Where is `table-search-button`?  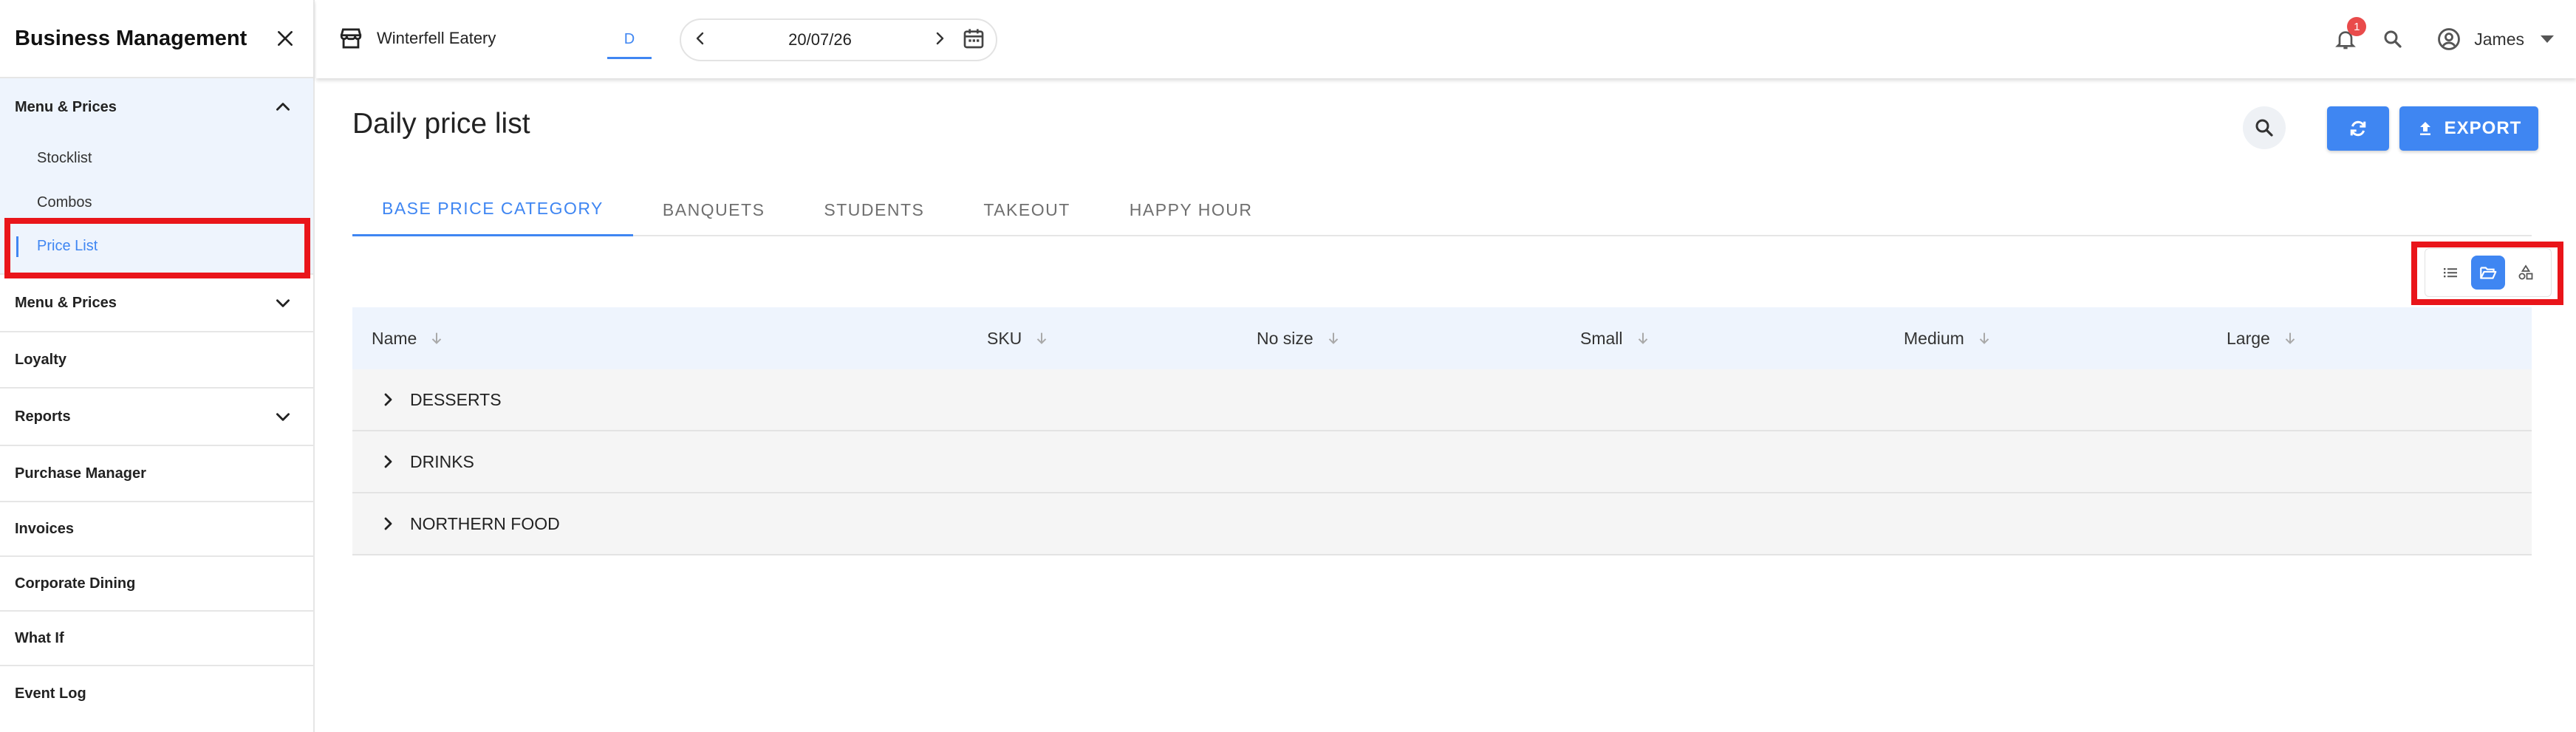
table-search-button is located at coordinates (2264, 127).